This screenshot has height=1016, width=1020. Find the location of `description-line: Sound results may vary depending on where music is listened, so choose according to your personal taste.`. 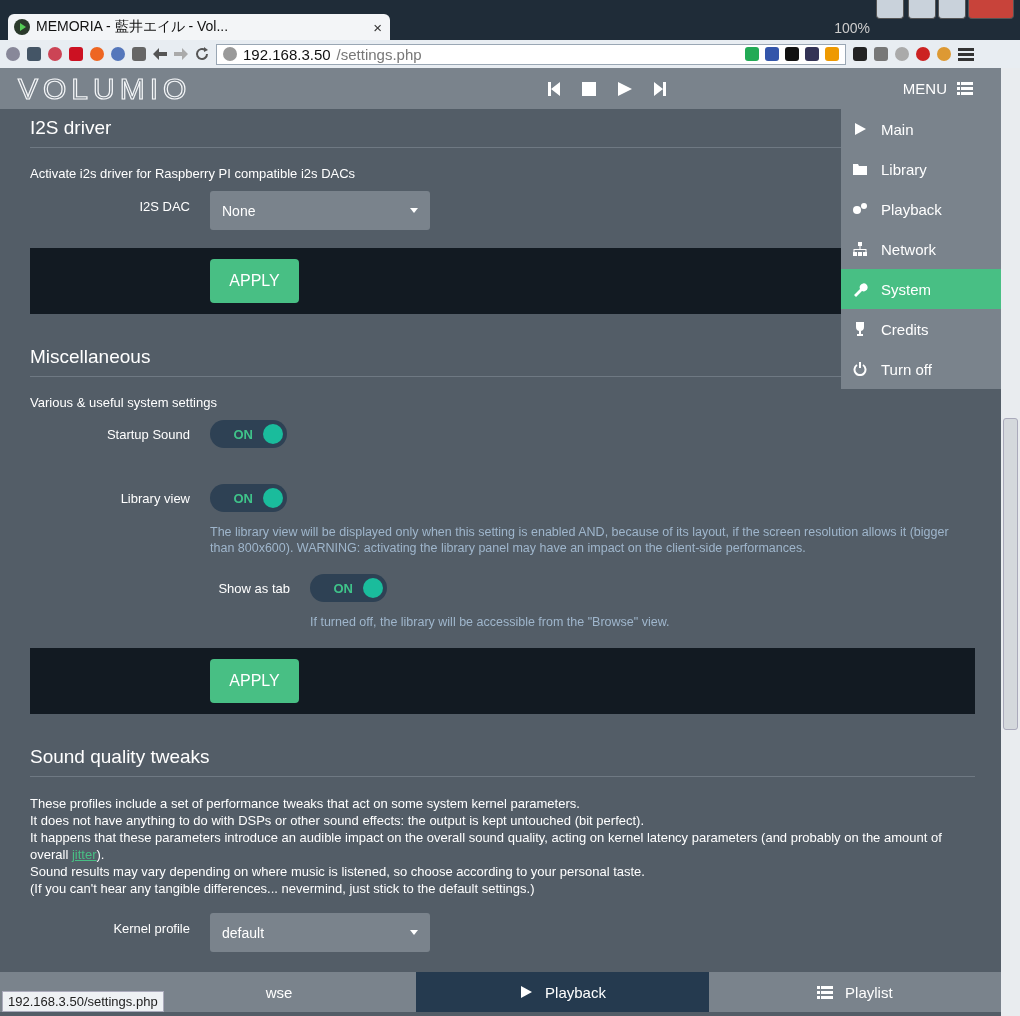

description-line: Sound results may vary depending on where music is listened, so choose according to your personal taste. is located at coordinates (338, 871).